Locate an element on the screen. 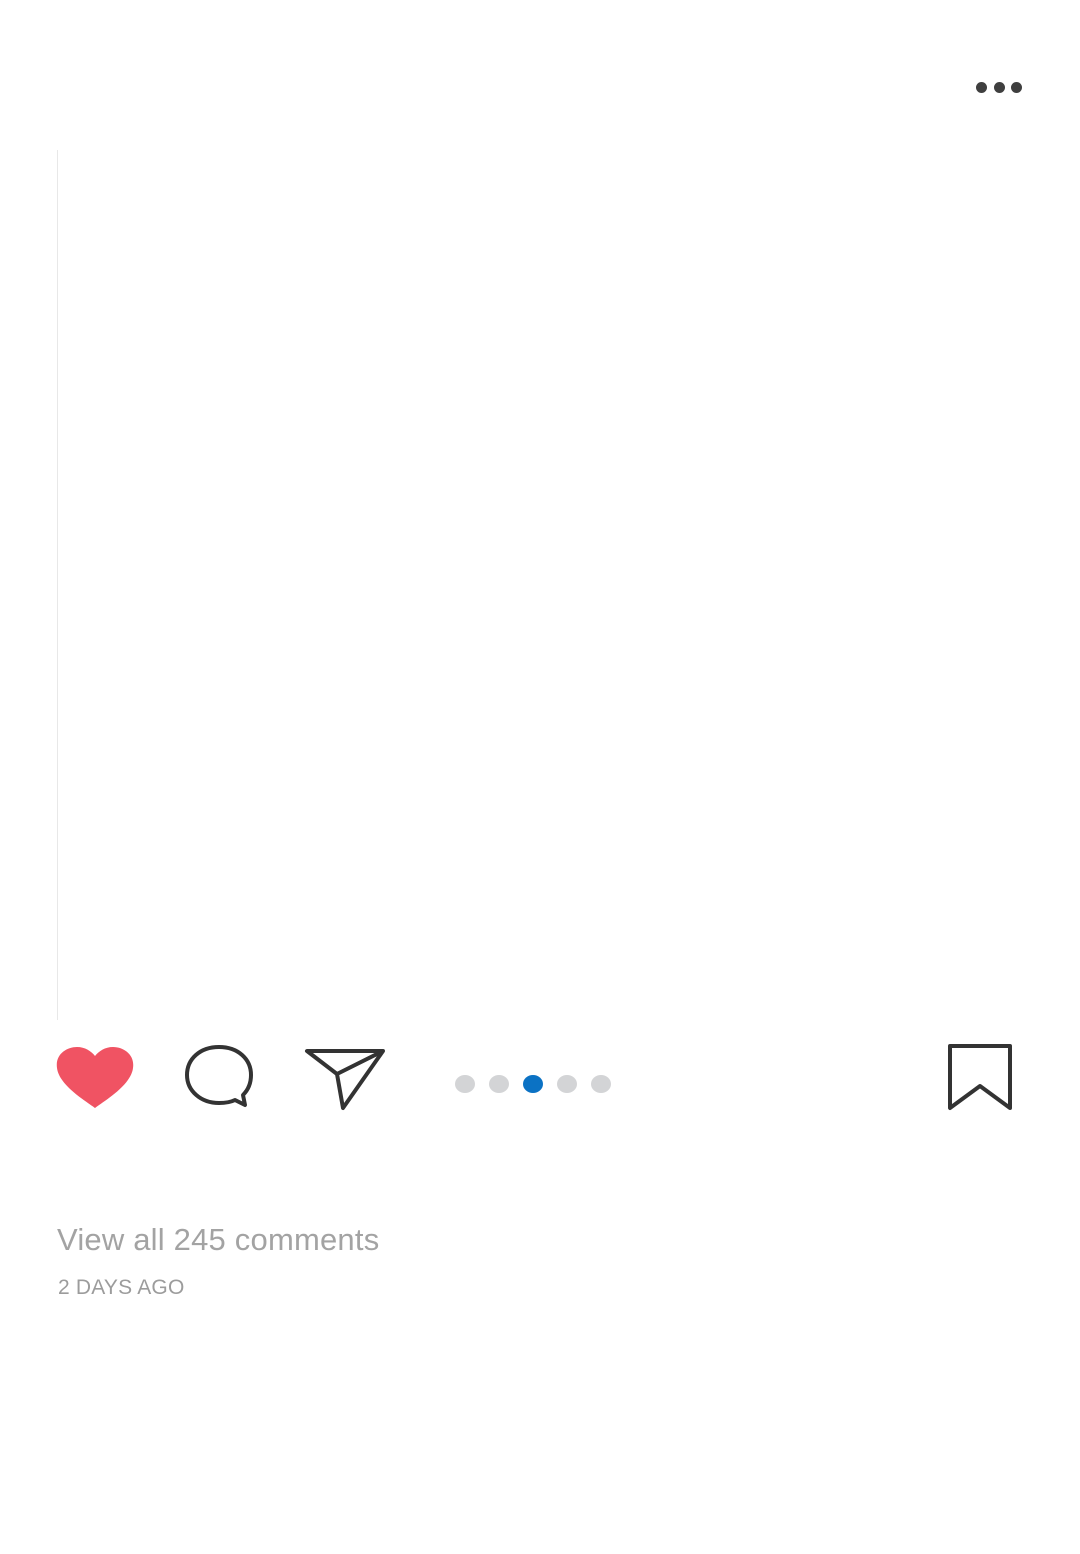 This screenshot has height=1554, width=1080. bookmark-icon is located at coordinates (980, 1077).